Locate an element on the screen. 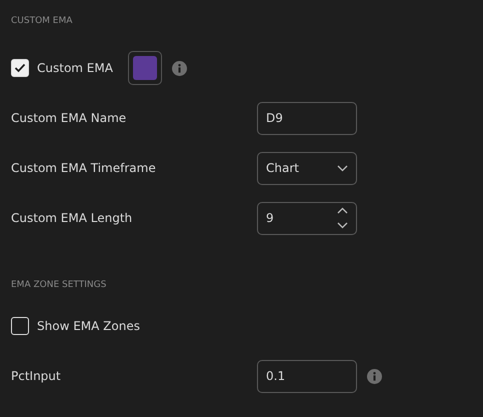  checkbox-label: Custom EMA is located at coordinates (75, 68).